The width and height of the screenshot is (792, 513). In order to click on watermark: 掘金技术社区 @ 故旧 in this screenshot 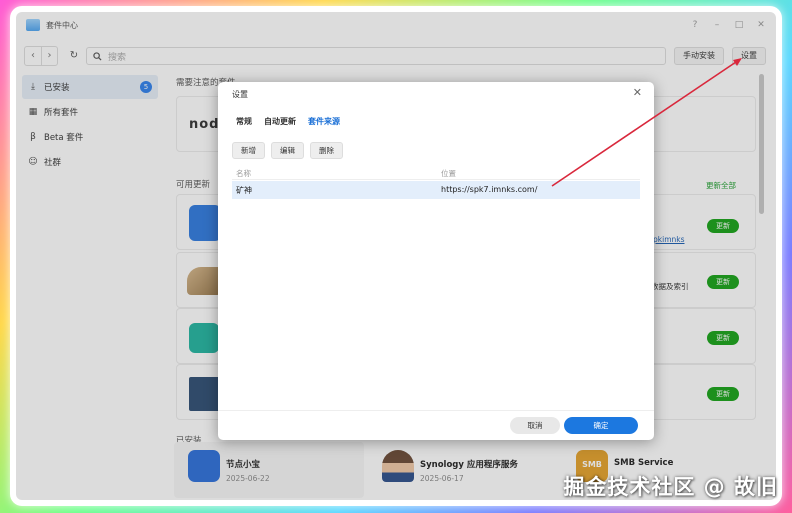, I will do `click(670, 487)`.